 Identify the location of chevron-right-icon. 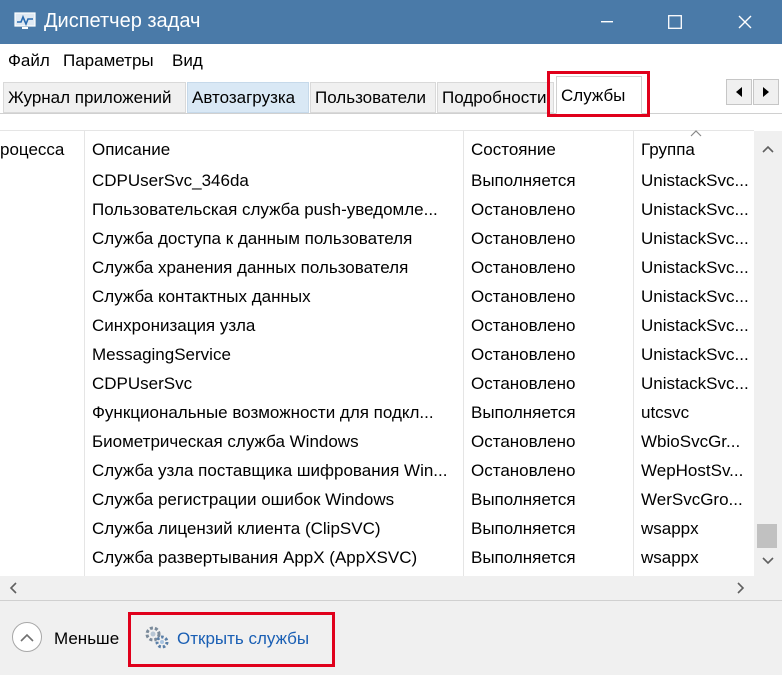
(741, 588).